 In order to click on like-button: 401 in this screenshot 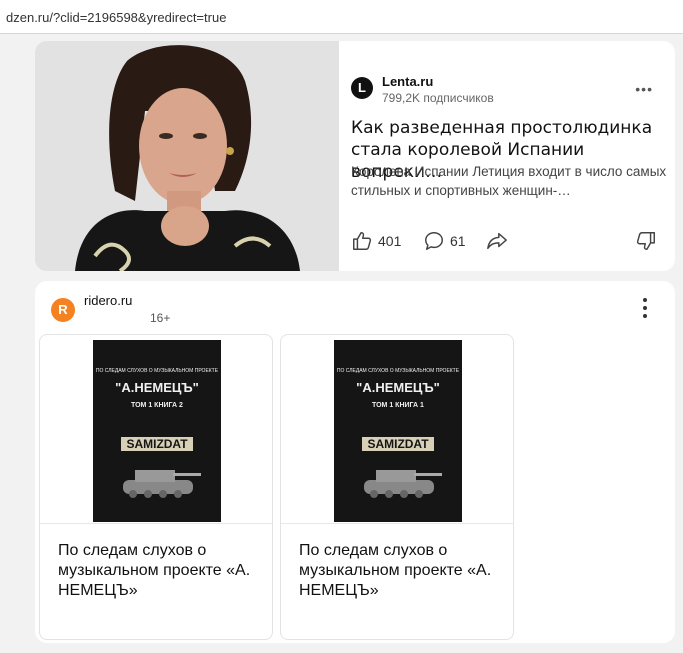, I will do `click(376, 241)`.